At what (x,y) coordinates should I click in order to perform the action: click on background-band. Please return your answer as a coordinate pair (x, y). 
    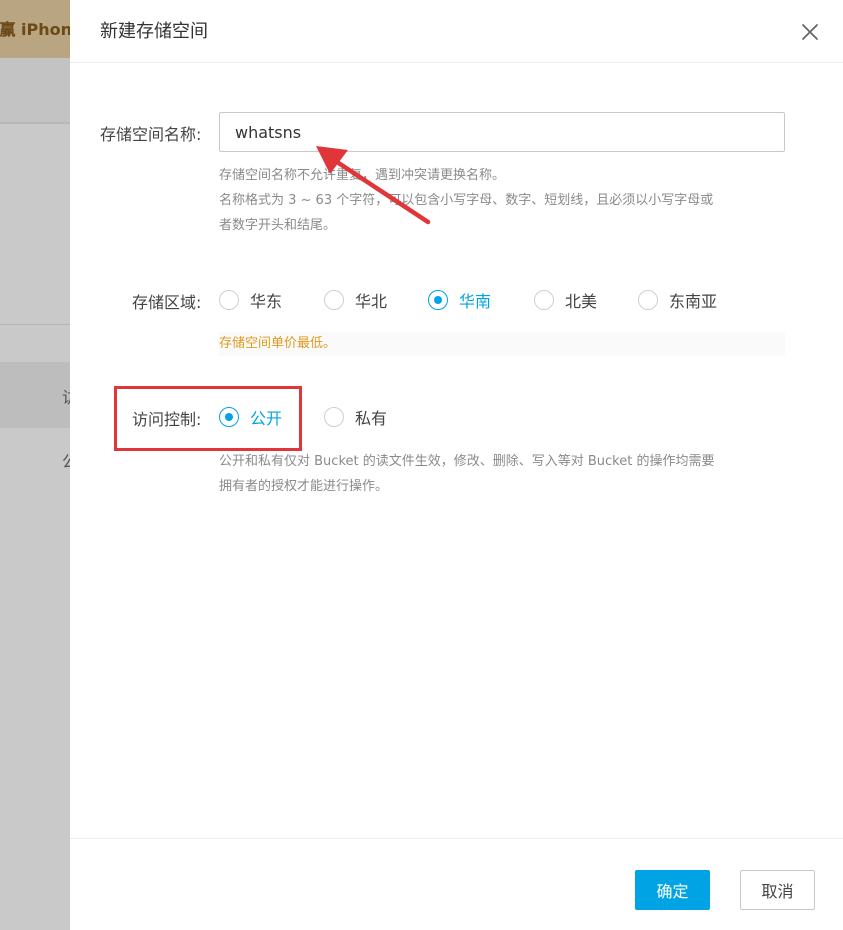
    Looking at the image, I should click on (35, 91).